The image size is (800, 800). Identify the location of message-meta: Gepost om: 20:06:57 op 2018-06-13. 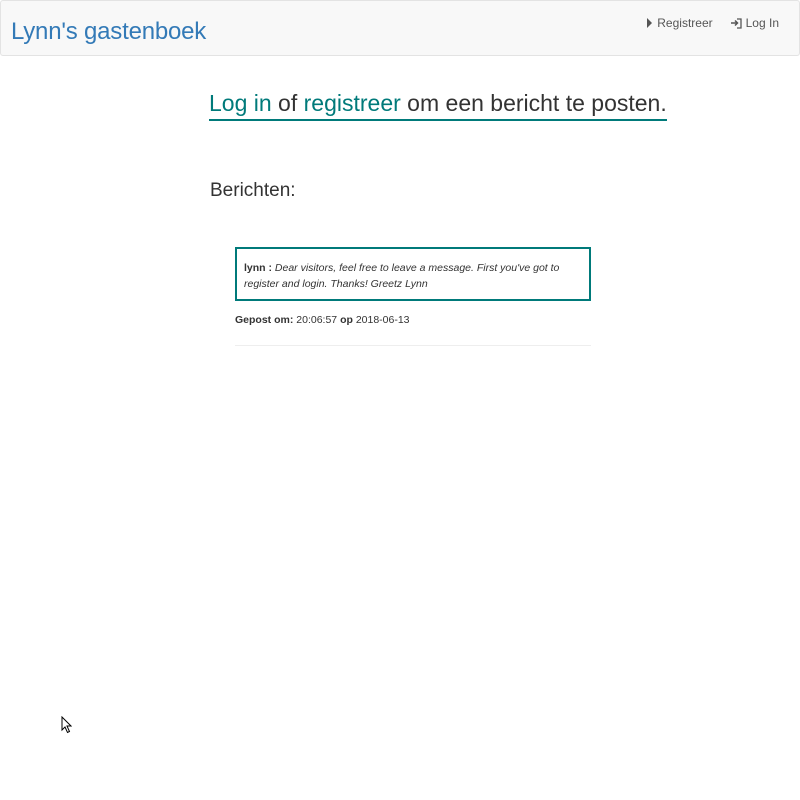
(322, 320).